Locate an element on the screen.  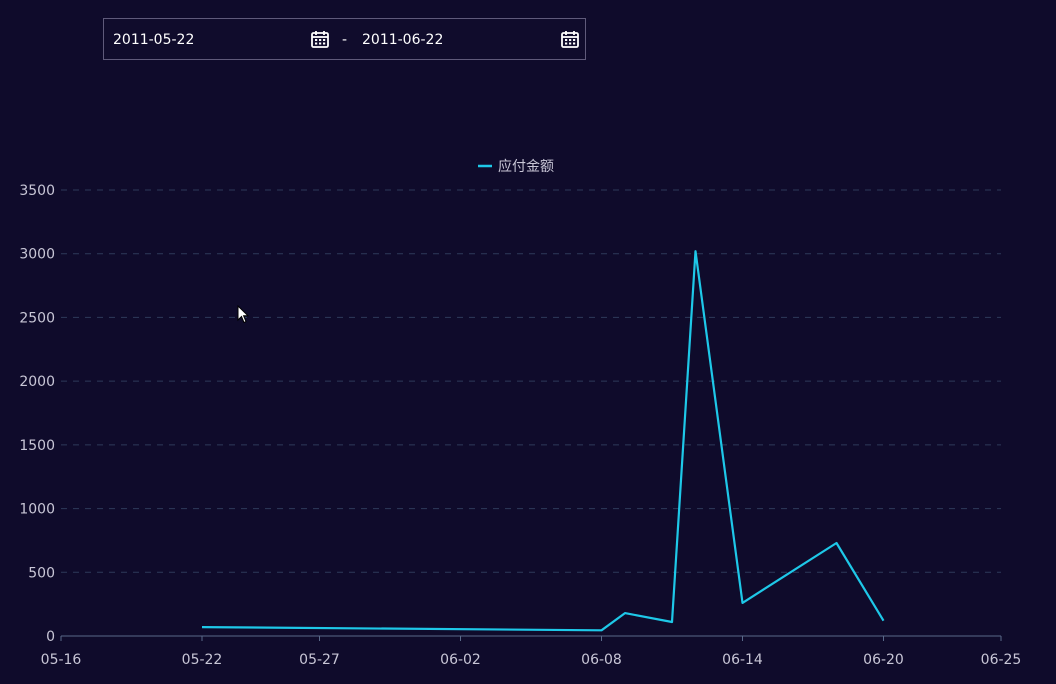
y-tick-label: 1000 is located at coordinates (37, 510).